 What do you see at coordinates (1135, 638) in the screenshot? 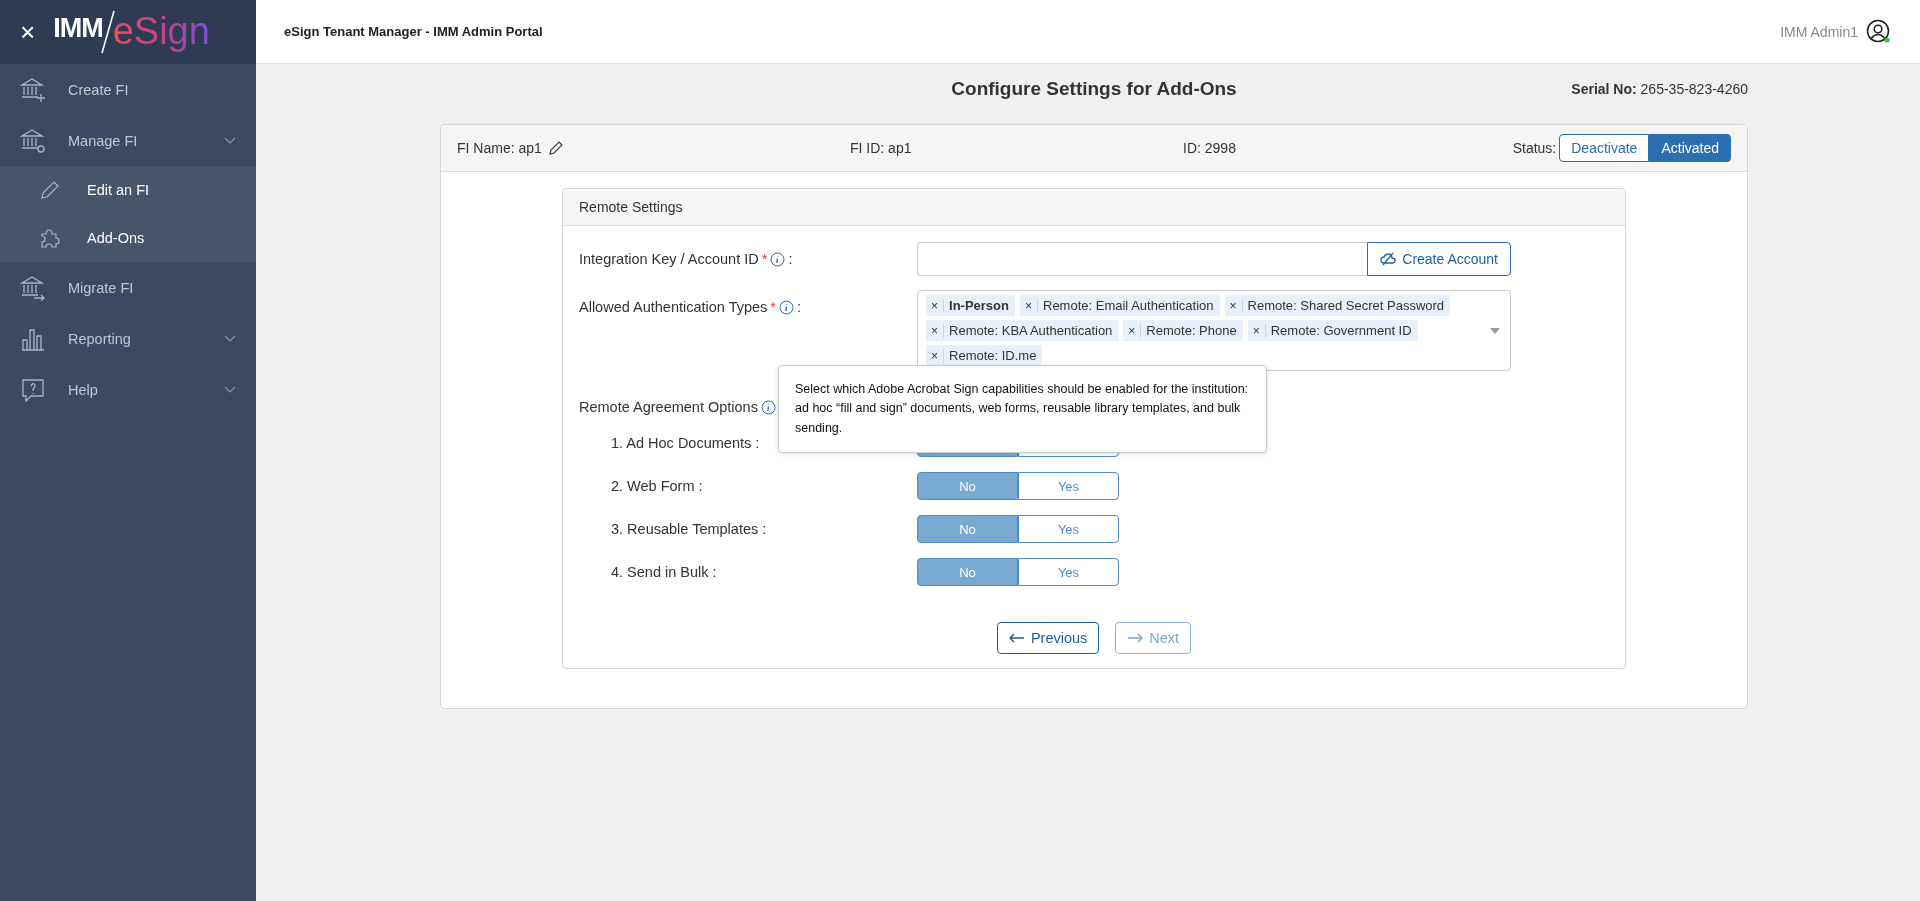
I see `arrow-right-icon` at bounding box center [1135, 638].